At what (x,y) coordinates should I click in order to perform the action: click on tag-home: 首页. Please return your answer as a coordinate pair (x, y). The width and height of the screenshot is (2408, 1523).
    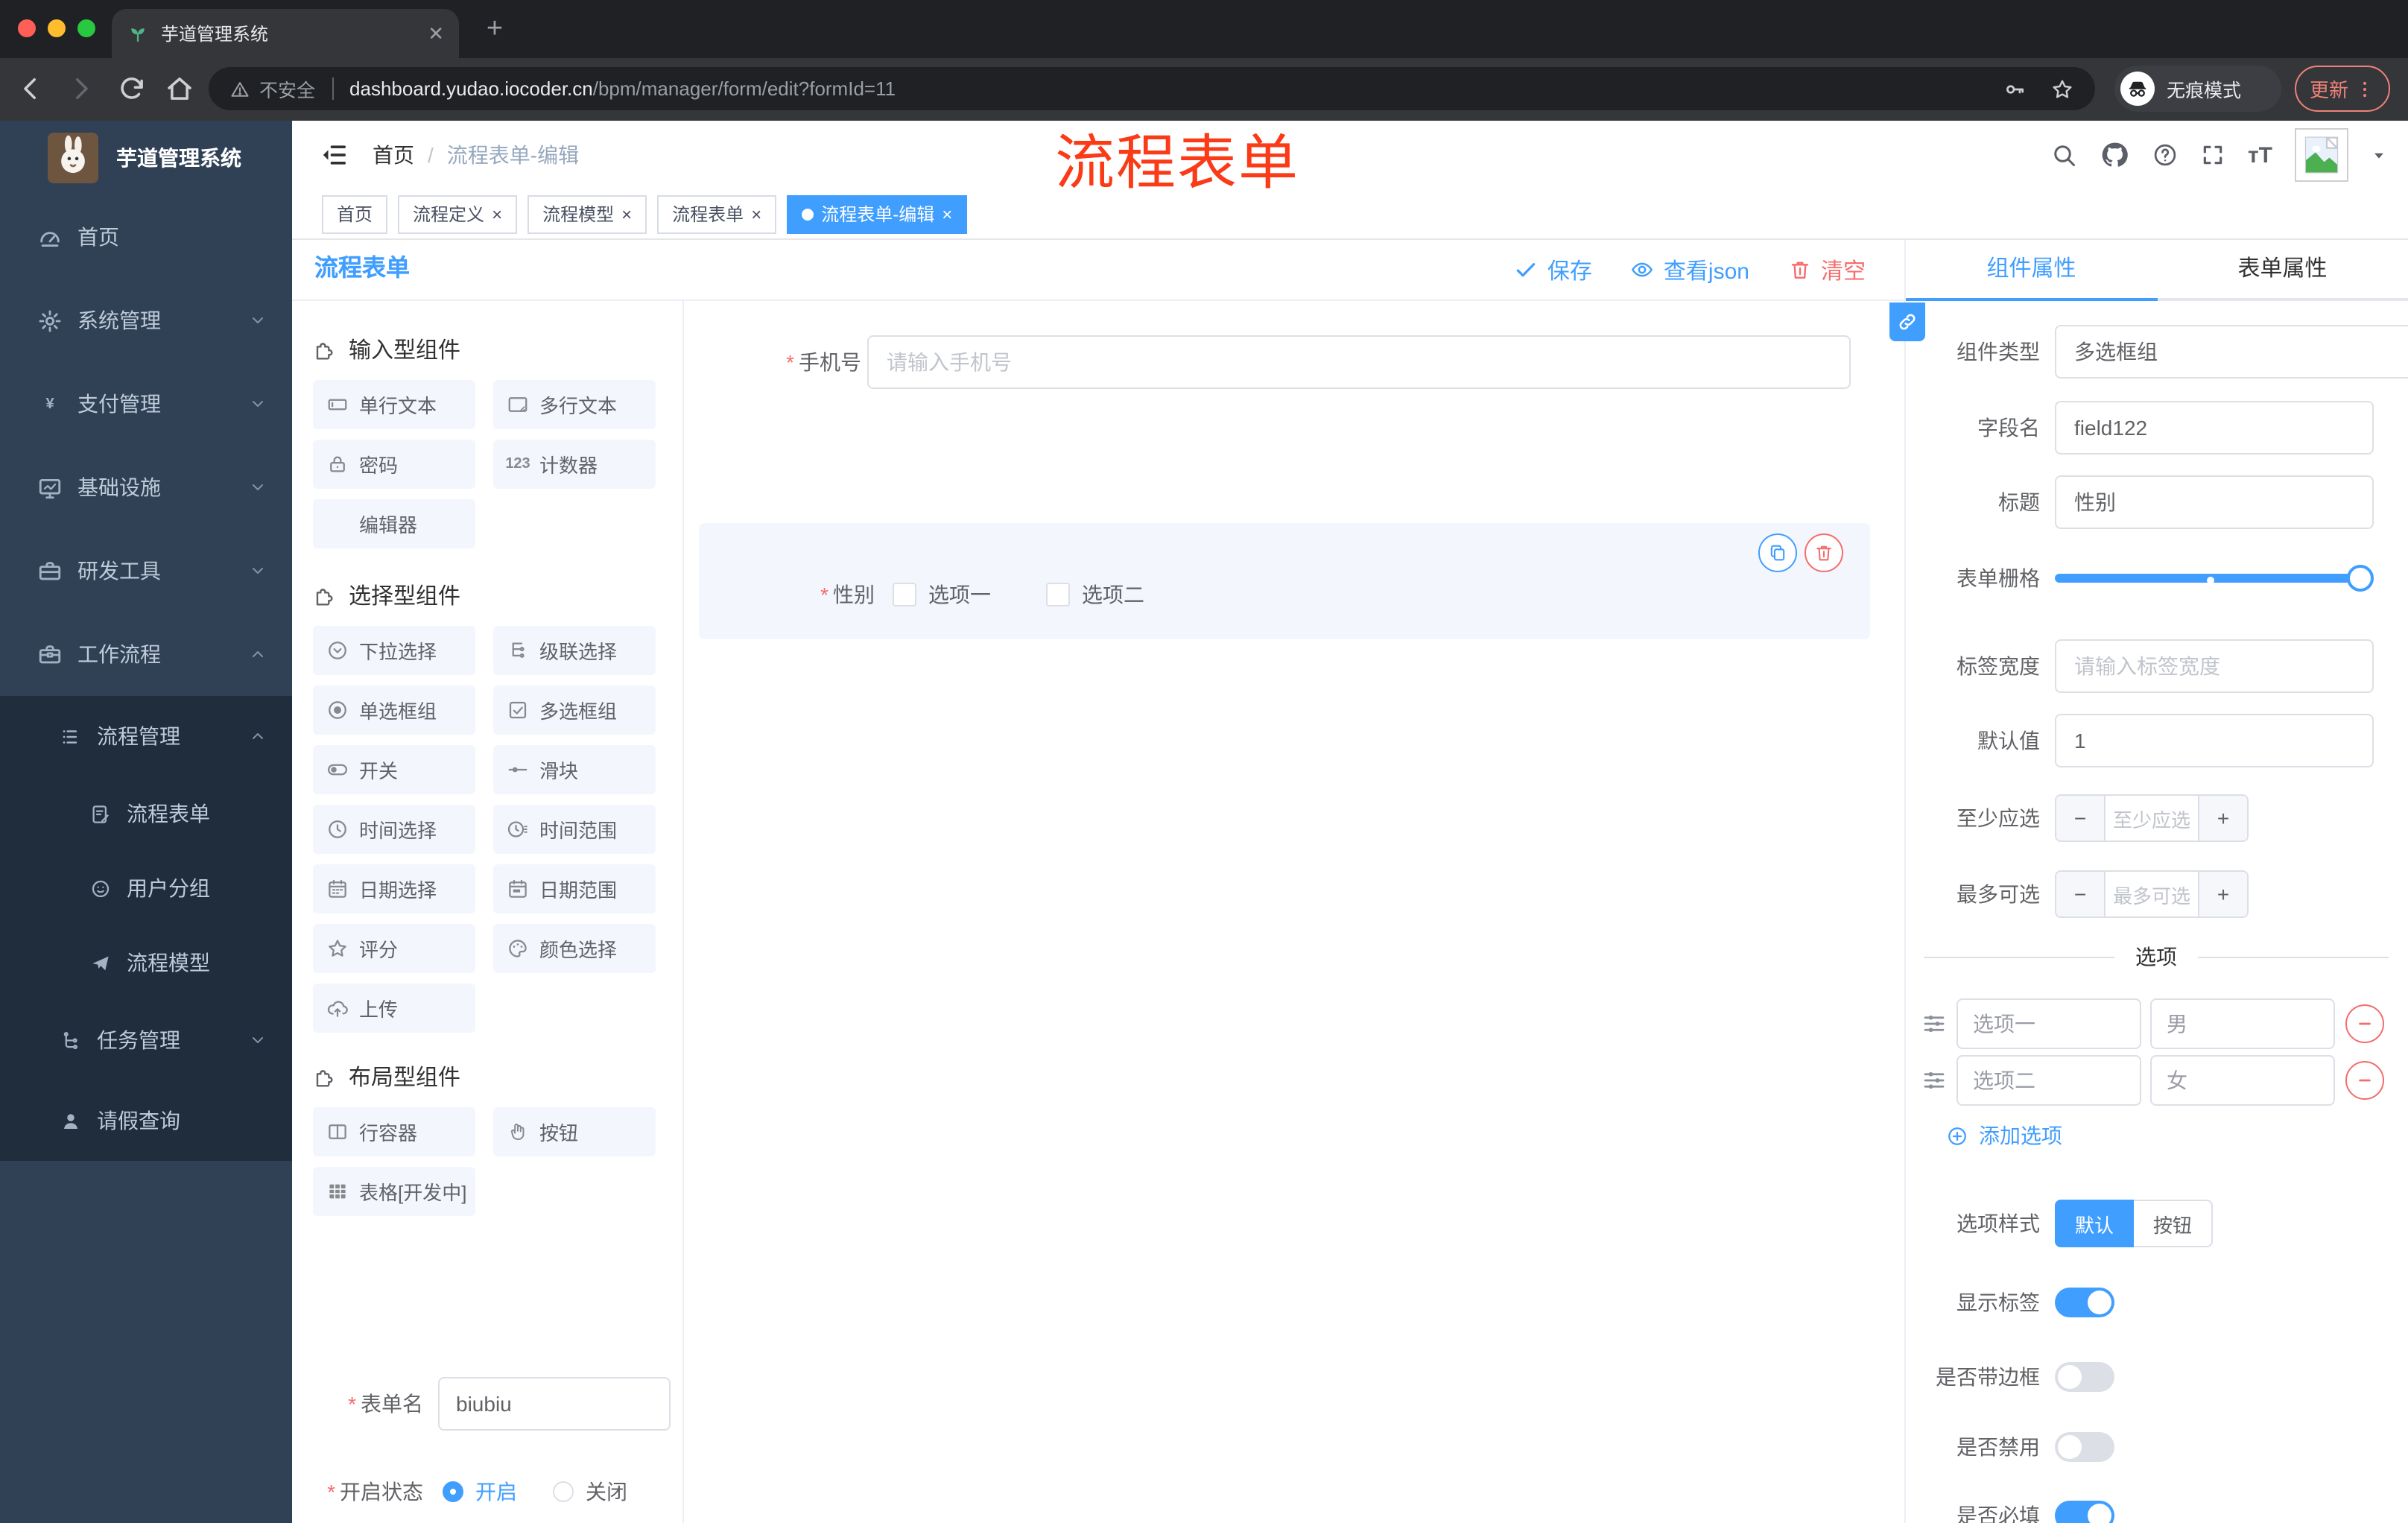
    Looking at the image, I should click on (355, 214).